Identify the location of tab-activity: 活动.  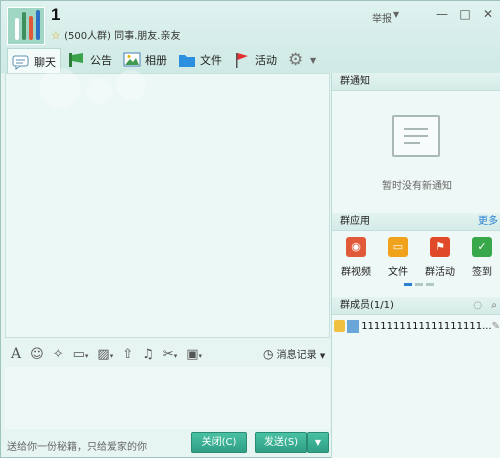
(255, 60).